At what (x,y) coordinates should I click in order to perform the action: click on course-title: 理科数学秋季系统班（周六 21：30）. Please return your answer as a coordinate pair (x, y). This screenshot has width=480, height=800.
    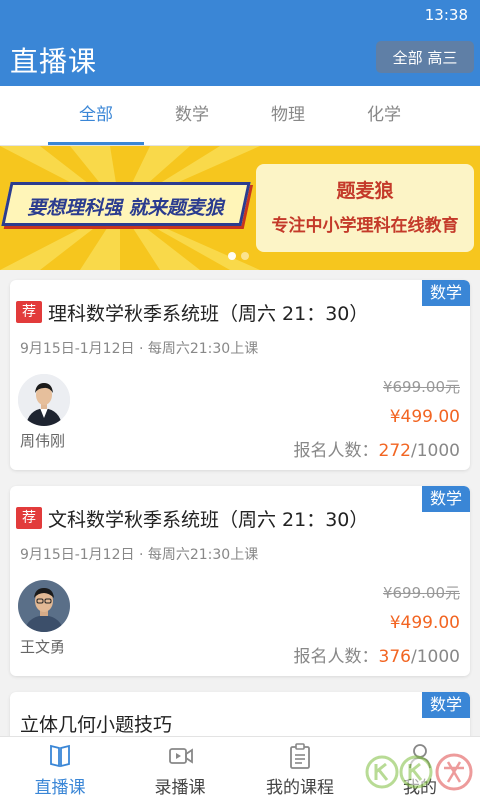
    Looking at the image, I should click on (208, 314).